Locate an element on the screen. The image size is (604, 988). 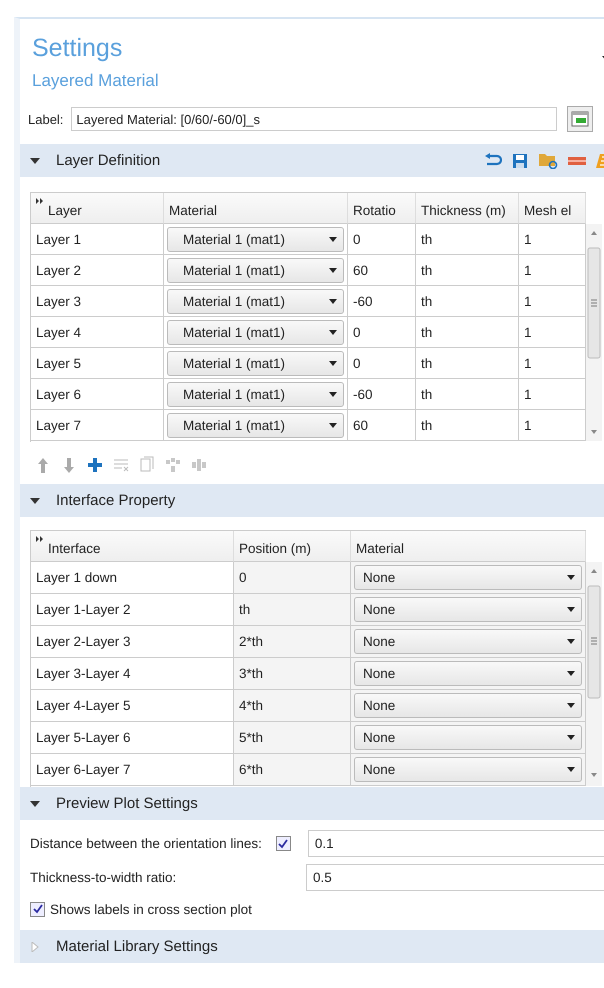
field-label: Distance between the orientation lines: is located at coordinates (146, 843).